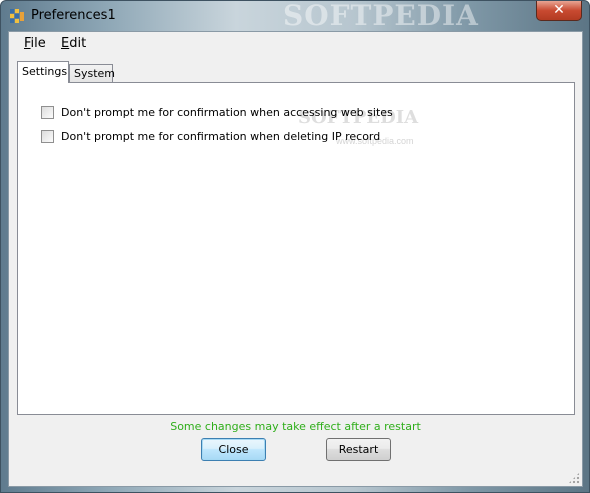 The width and height of the screenshot is (590, 493). What do you see at coordinates (233, 449) in the screenshot?
I see `close-button: Close` at bounding box center [233, 449].